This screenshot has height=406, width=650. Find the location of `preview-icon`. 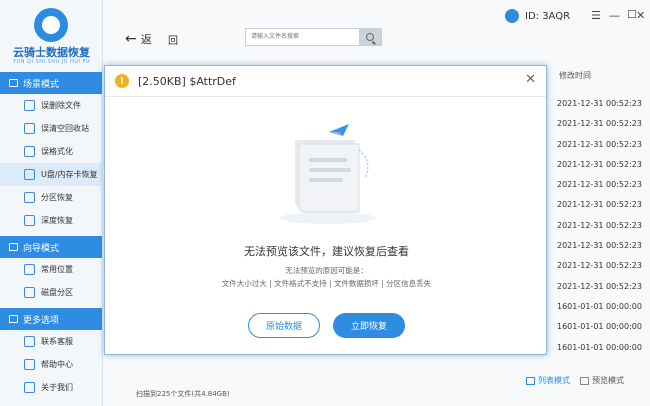

preview-icon is located at coordinates (584, 380).